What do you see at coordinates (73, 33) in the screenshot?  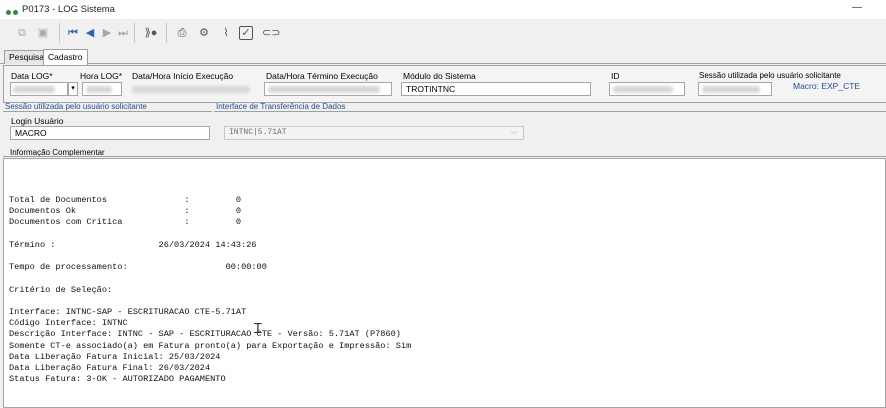 I see `first-record-icon: ⏮` at bounding box center [73, 33].